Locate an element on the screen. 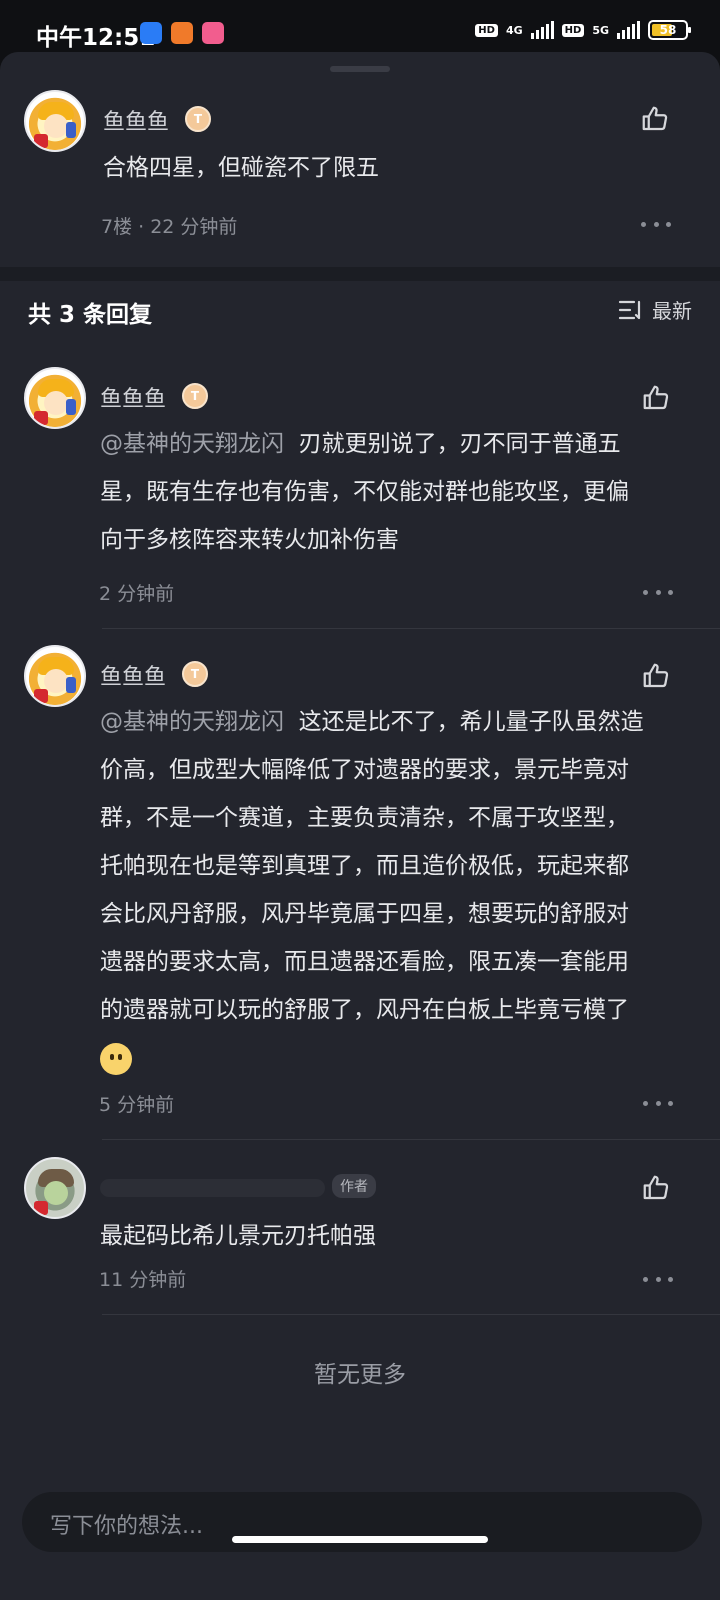 This screenshot has width=720, height=1600. reply-time: 2 分钟前 is located at coordinates (137, 594).